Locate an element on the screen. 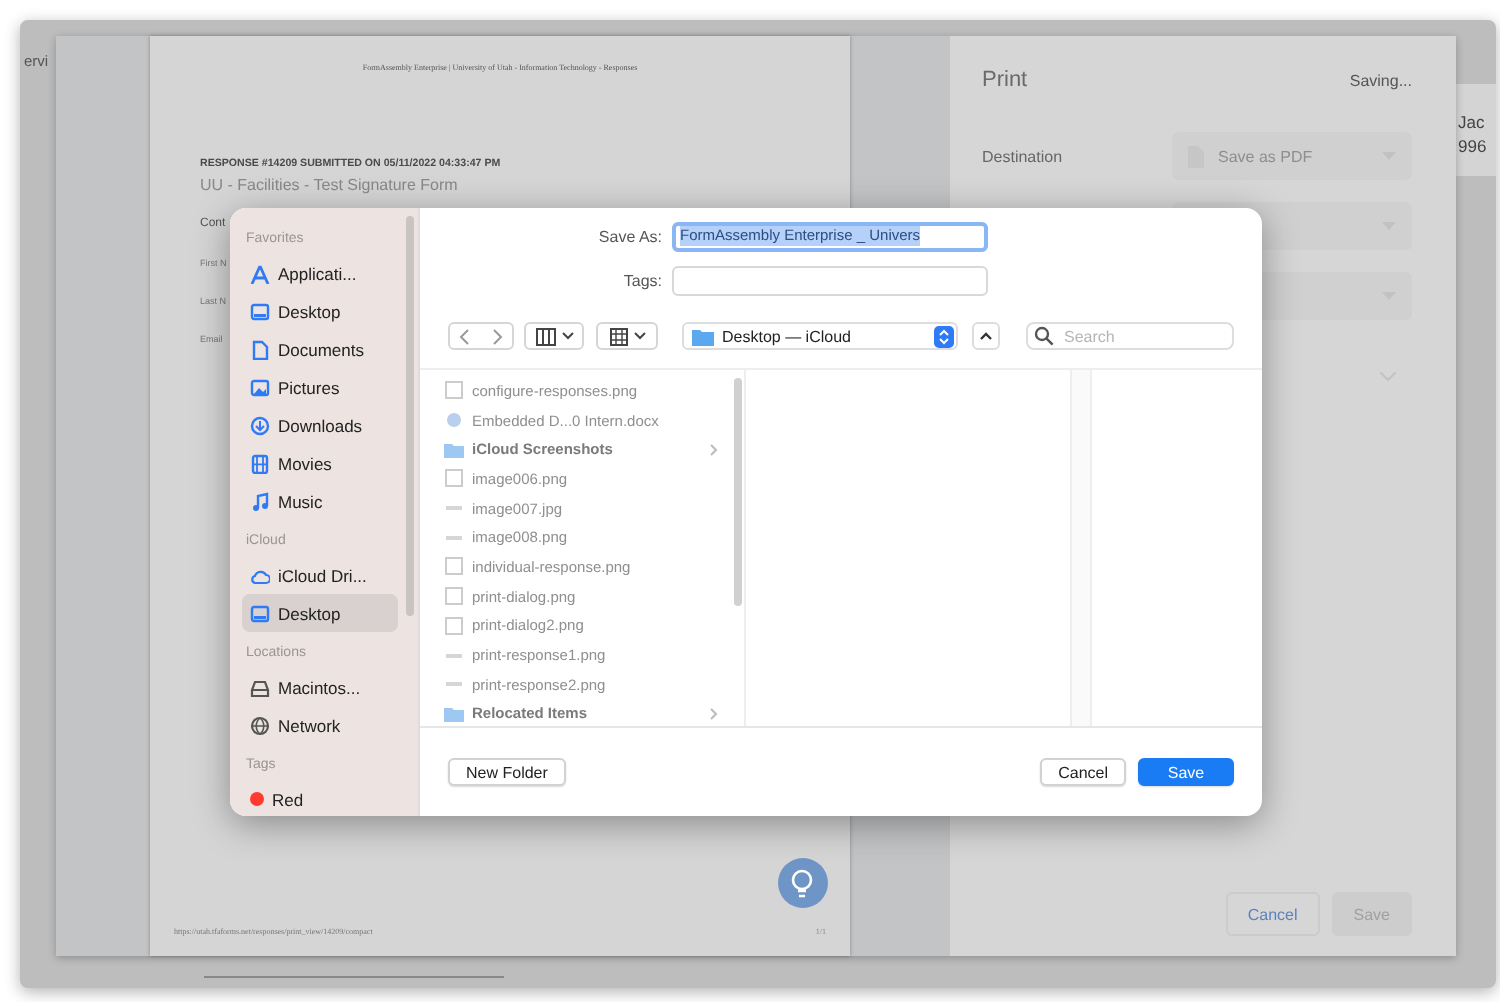 This screenshot has height=1002, width=1500. help-button is located at coordinates (802, 883).